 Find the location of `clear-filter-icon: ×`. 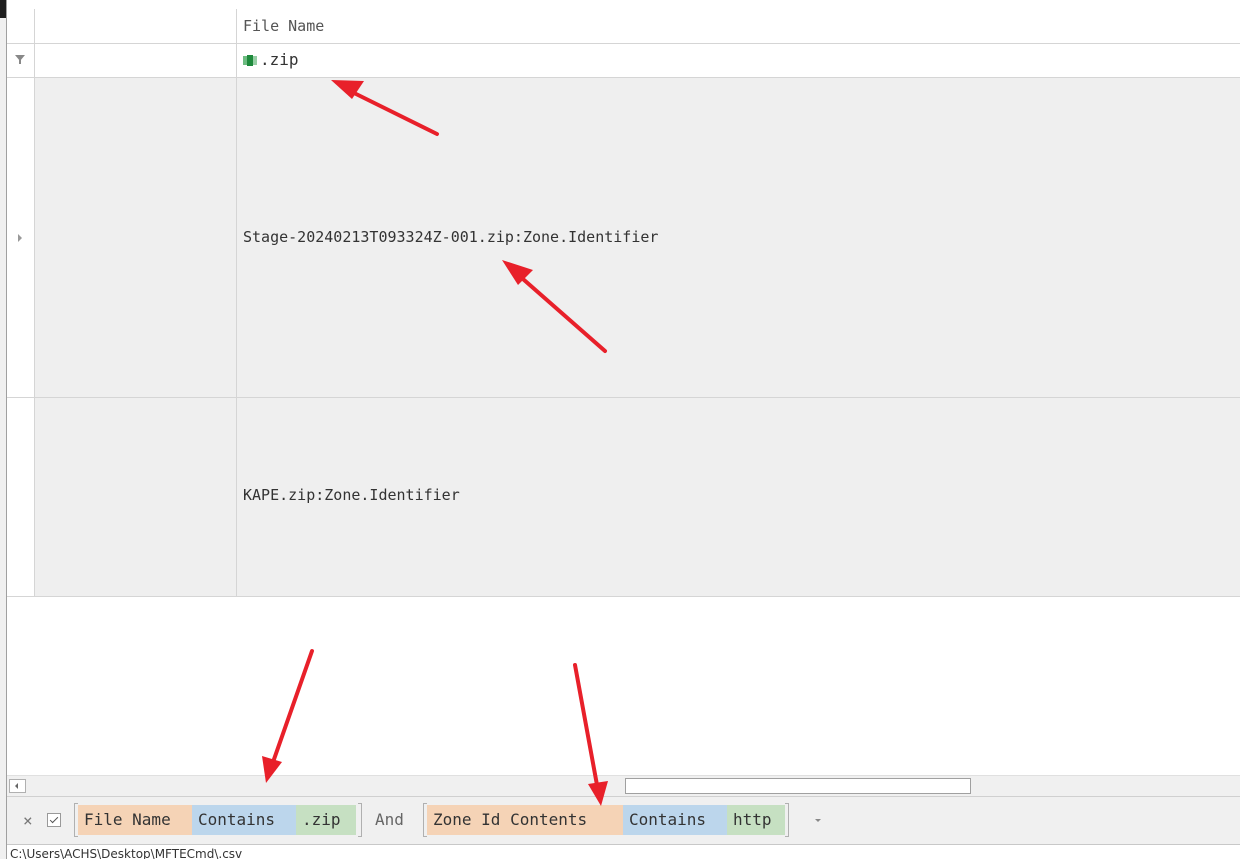

clear-filter-icon: × is located at coordinates (28, 820).